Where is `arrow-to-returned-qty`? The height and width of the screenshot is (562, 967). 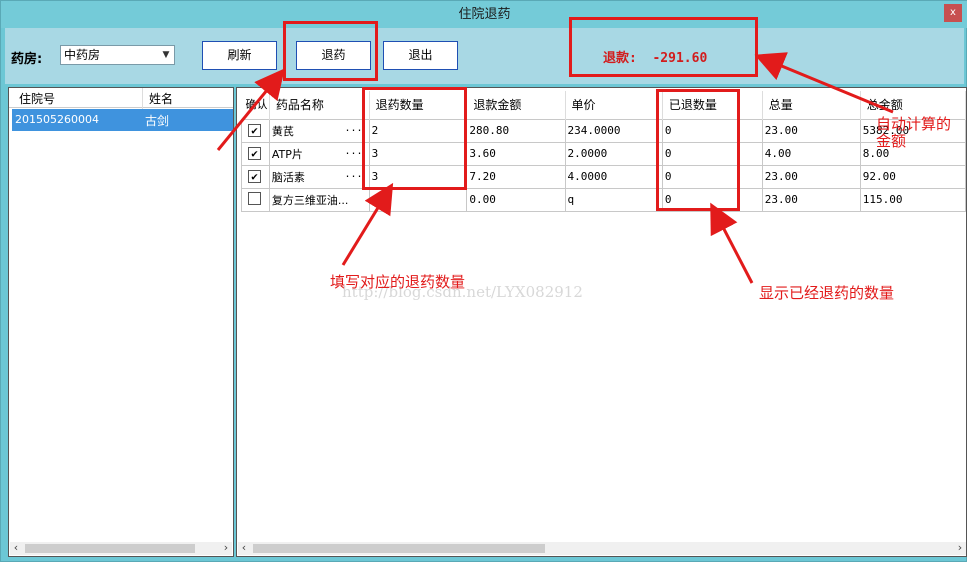 arrow-to-returned-qty is located at coordinates (732, 243).